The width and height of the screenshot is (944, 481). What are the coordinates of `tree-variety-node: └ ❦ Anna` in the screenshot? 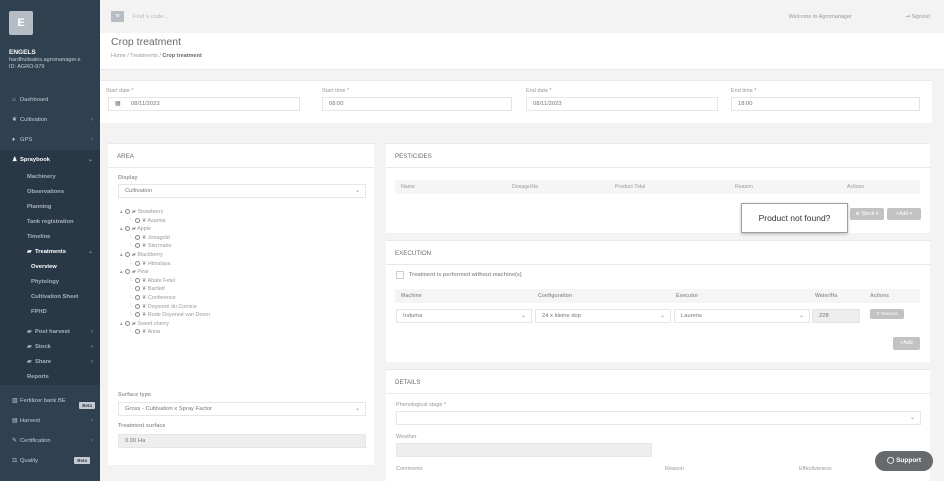 It's located at (144, 332).